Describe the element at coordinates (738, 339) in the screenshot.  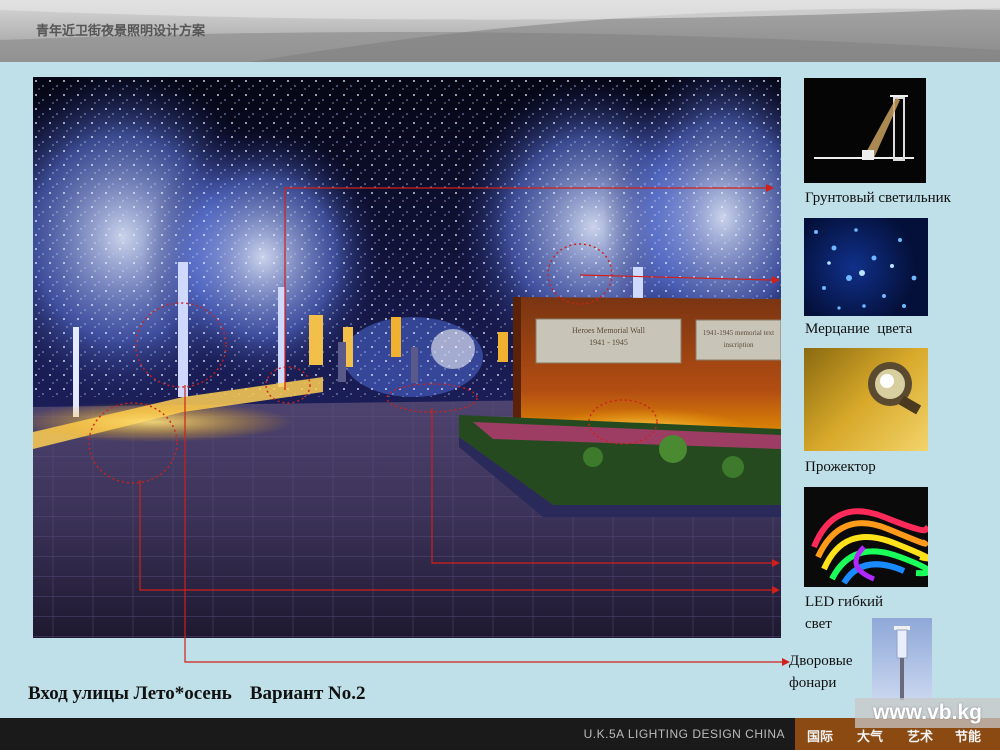
I see `plaque-right: 1941-1945 memorial text inscription` at that location.